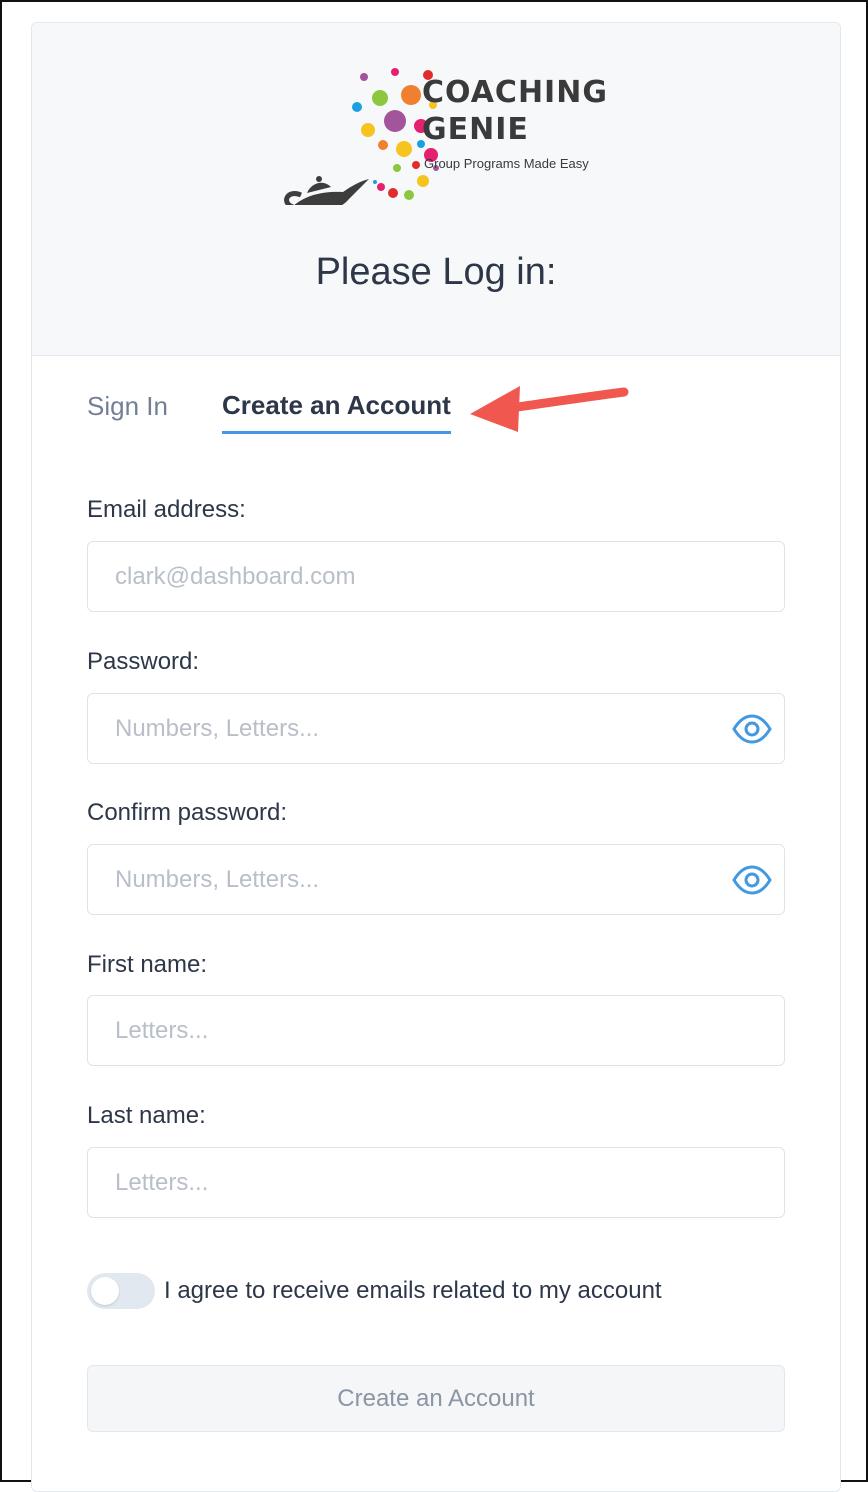 The width and height of the screenshot is (868, 1492). I want to click on password-input-wrapper, so click(436, 728).